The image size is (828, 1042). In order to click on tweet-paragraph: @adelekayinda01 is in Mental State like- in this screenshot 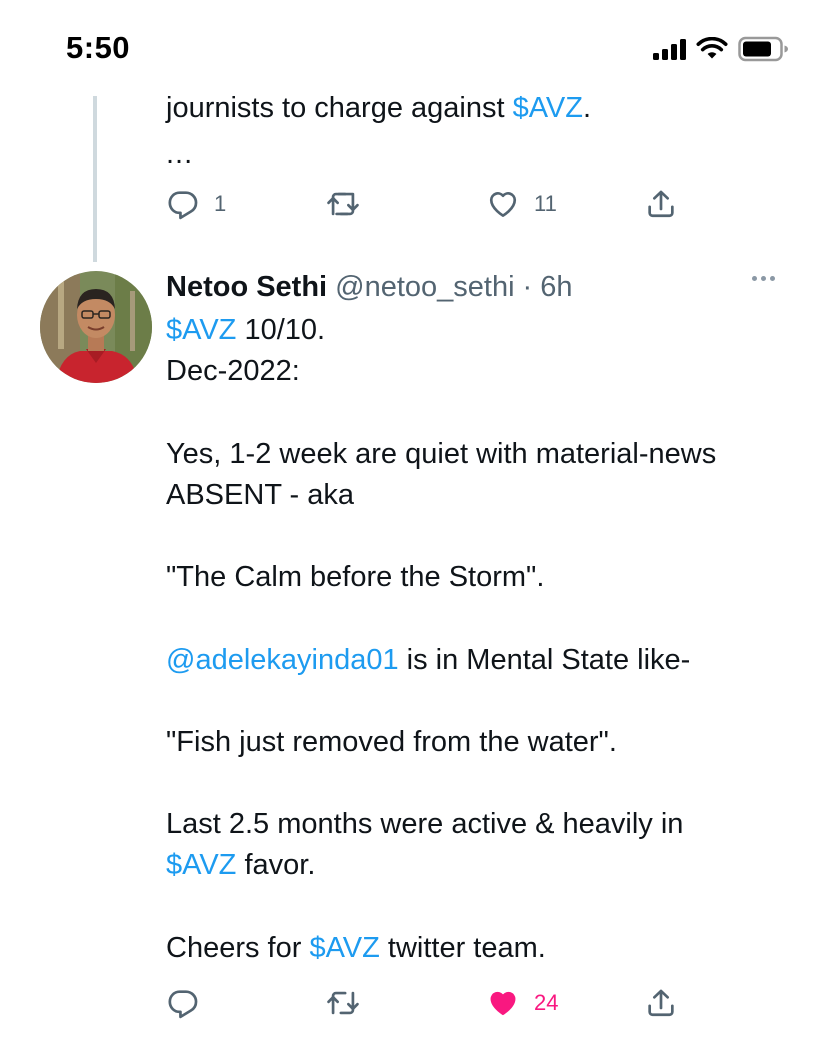, I will do `click(486, 660)`.